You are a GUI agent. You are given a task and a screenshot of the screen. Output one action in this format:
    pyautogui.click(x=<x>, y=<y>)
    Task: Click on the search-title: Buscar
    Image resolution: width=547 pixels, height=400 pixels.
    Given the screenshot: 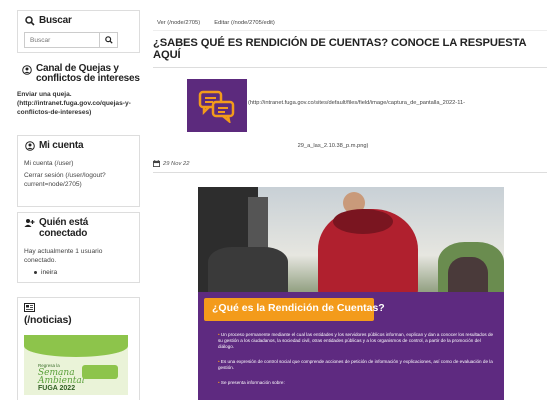 What is the action you would take?
    pyautogui.click(x=55, y=20)
    